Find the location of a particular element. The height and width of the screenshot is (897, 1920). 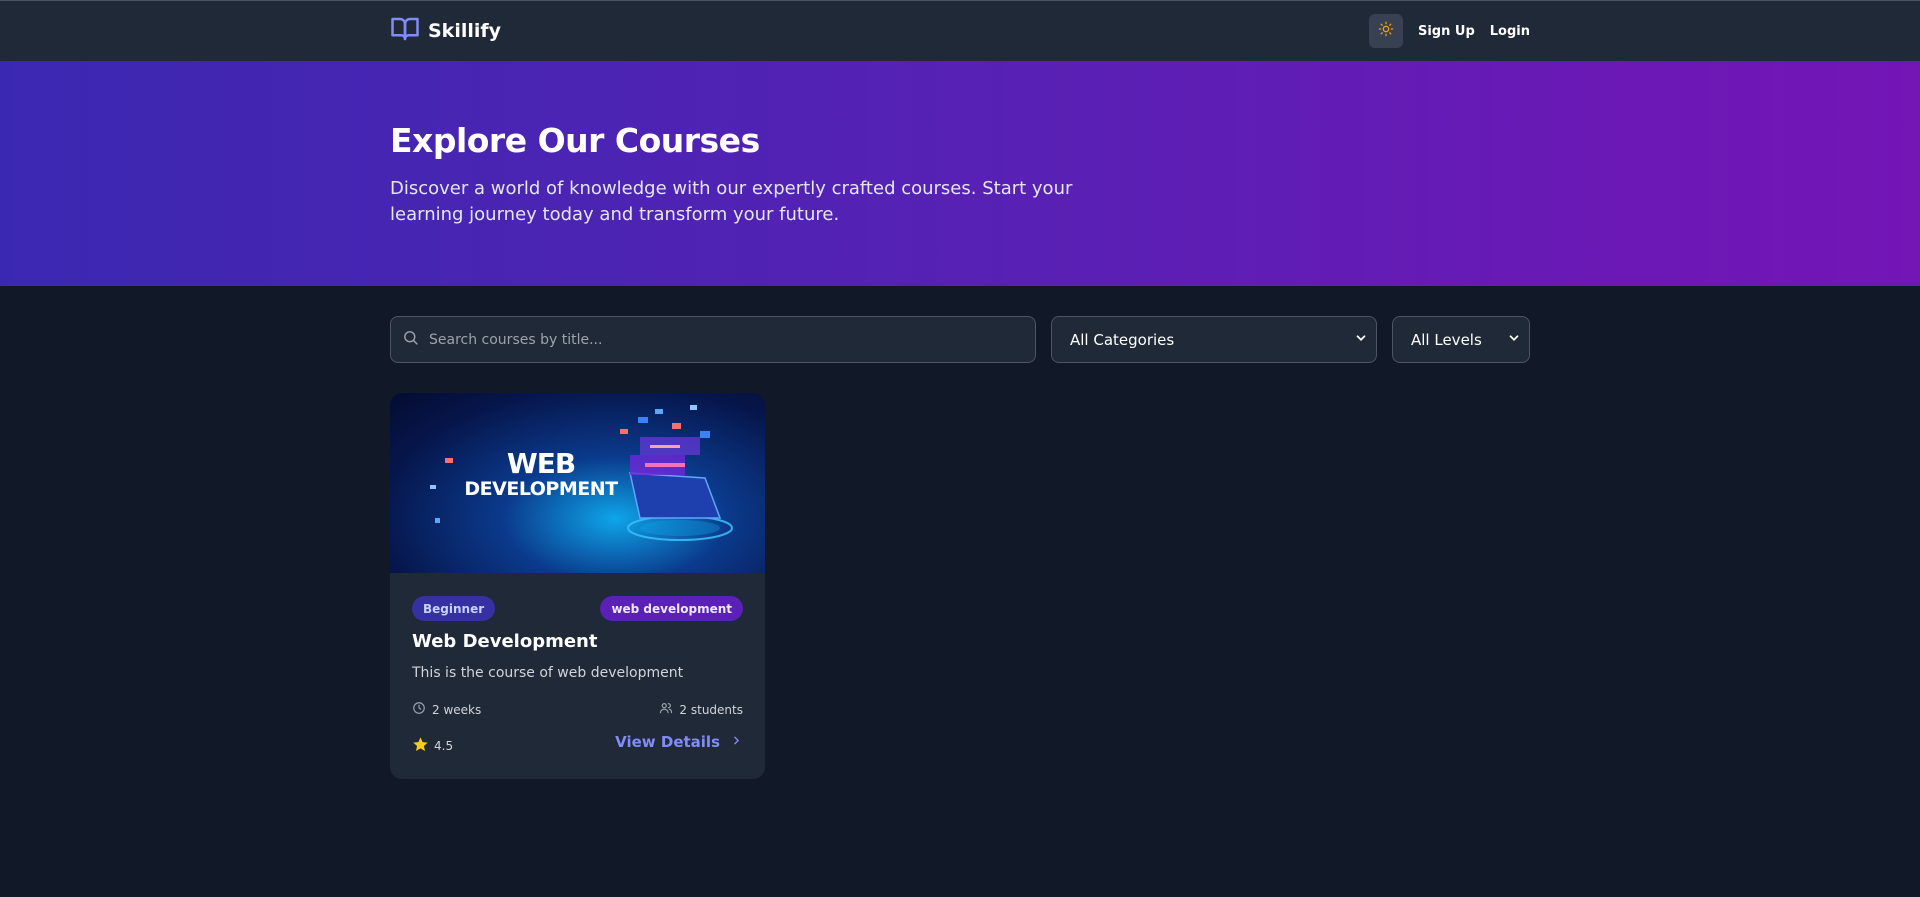

course-image-line1: WEB is located at coordinates (541, 463).